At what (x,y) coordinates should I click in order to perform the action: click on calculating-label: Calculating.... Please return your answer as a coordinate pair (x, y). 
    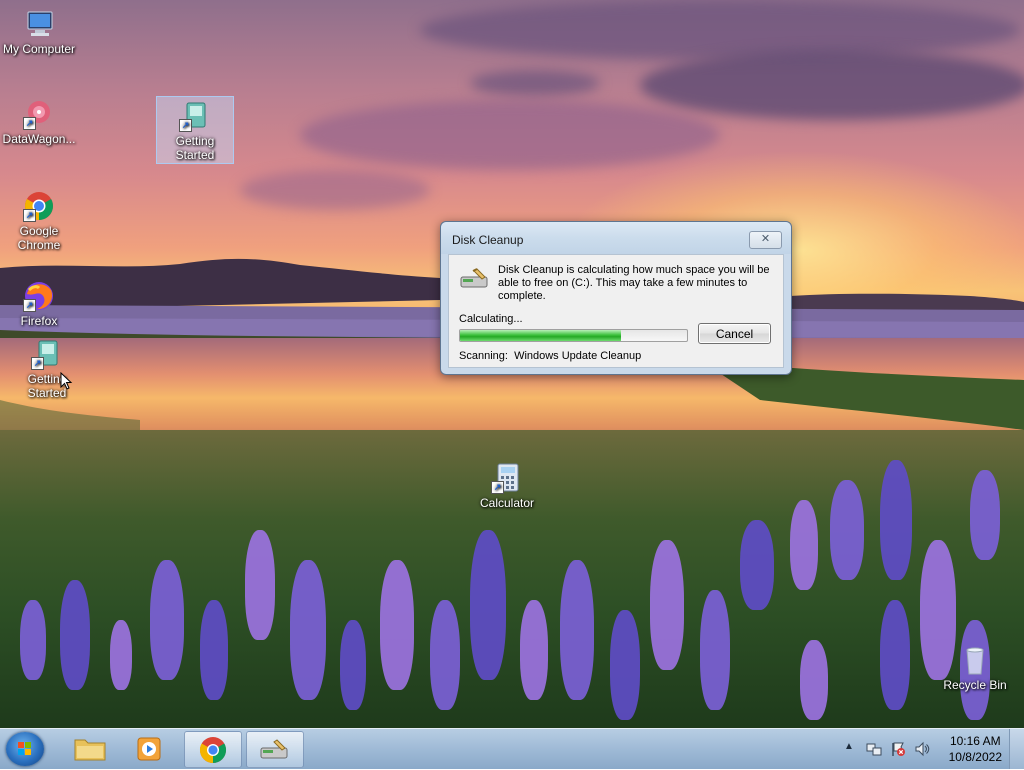
    Looking at the image, I should click on (491, 319).